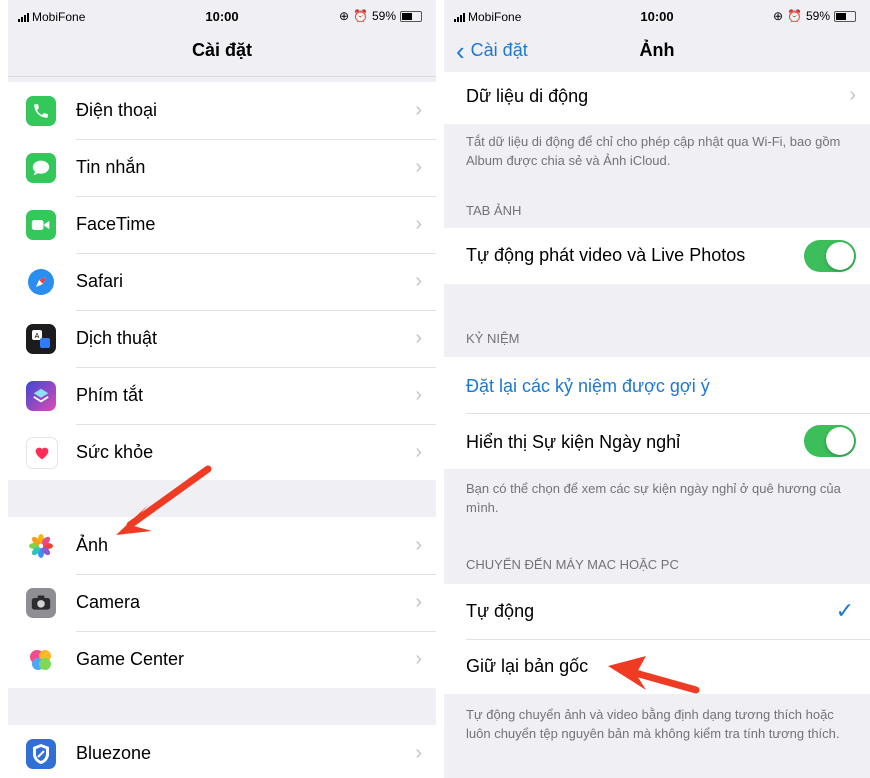  I want to click on phone-icon, so click(41, 110).